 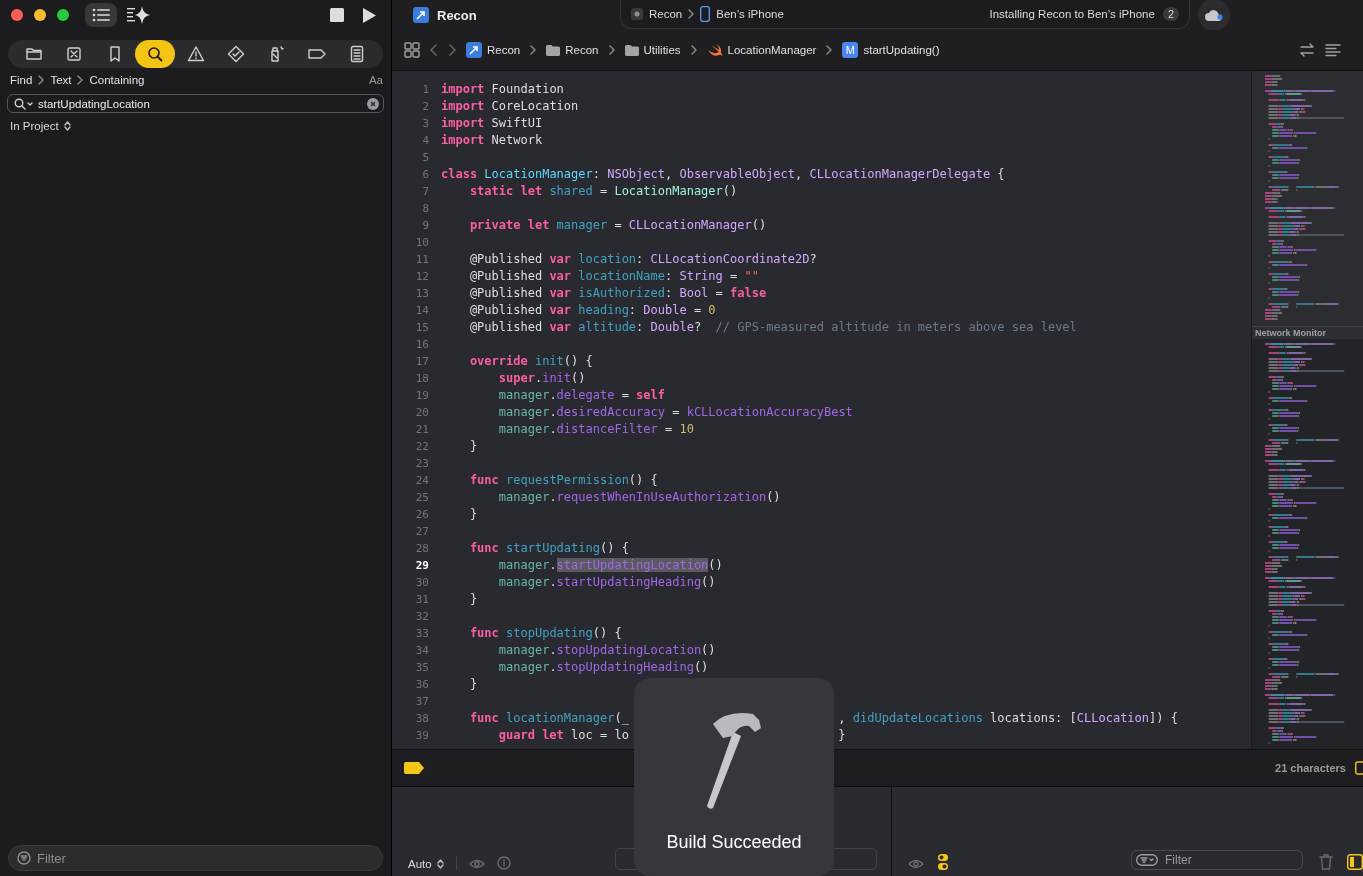 What do you see at coordinates (421, 15) in the screenshot?
I see `app-icon` at bounding box center [421, 15].